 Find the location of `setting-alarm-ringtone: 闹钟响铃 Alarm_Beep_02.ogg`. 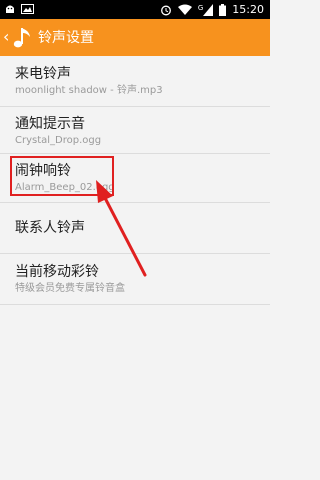

setting-alarm-ringtone: 闹钟响铃 Alarm_Beep_02.ogg is located at coordinates (135, 178).